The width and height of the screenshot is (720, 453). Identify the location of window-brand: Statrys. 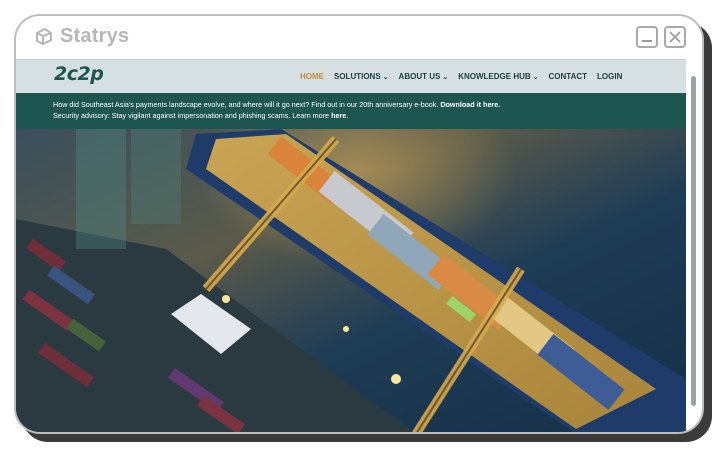
(81, 36).